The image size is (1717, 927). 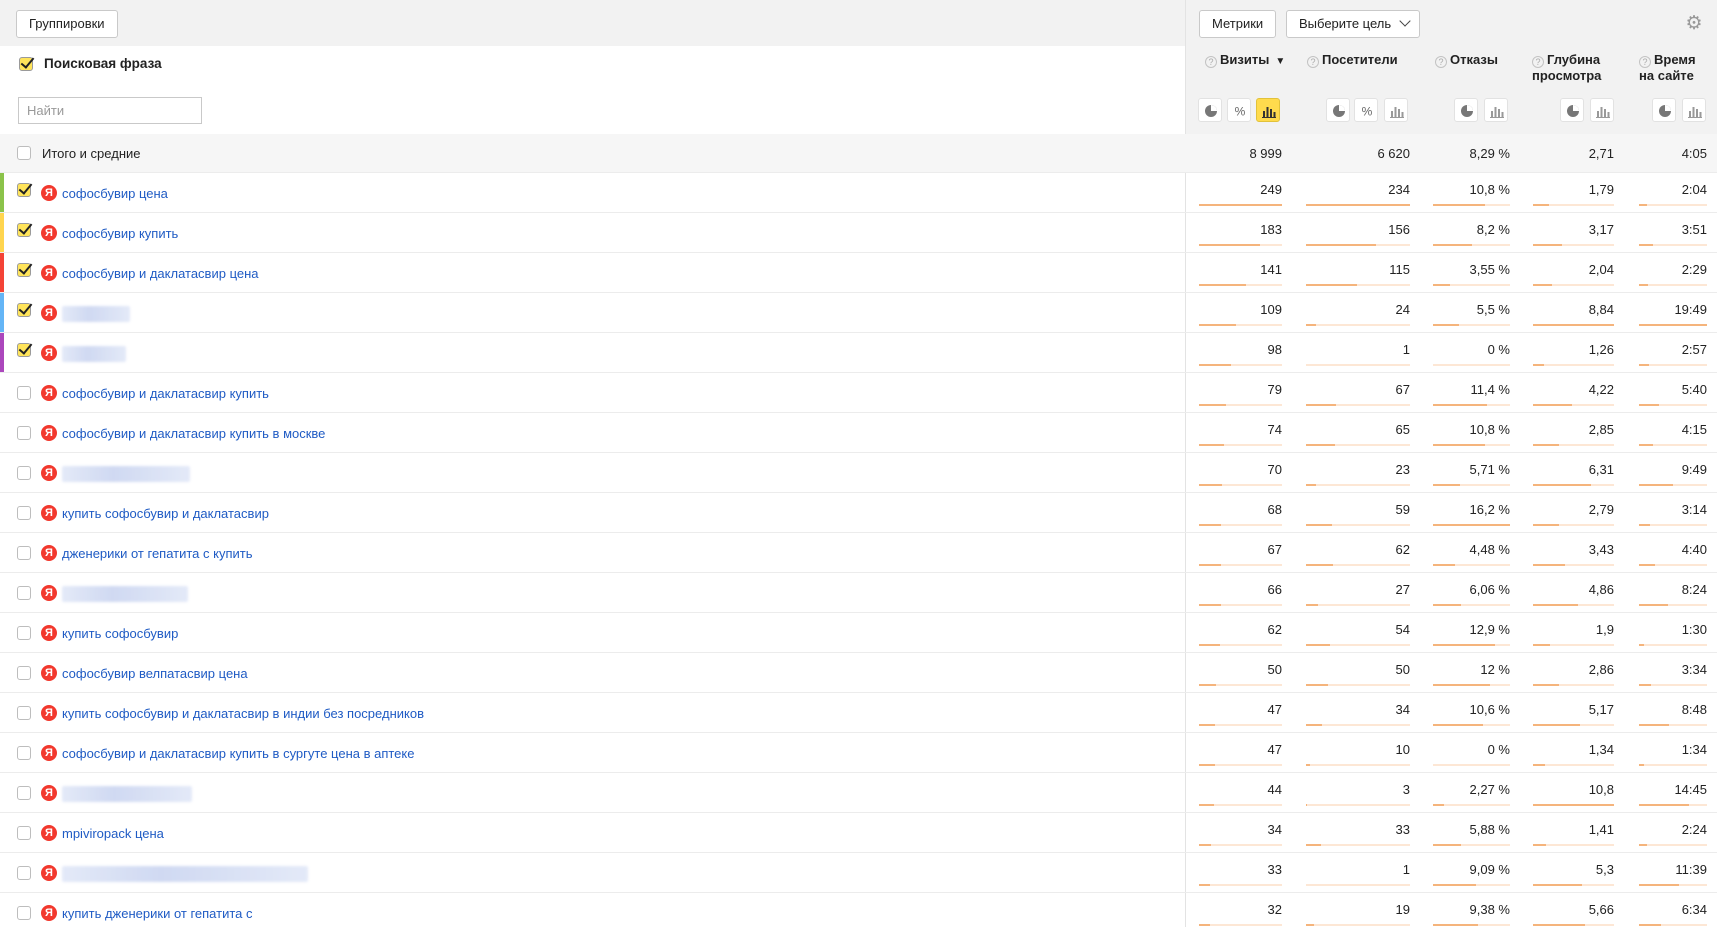 I want to click on column-header-visits: ? Визиты ▼, so click(x=1245, y=61).